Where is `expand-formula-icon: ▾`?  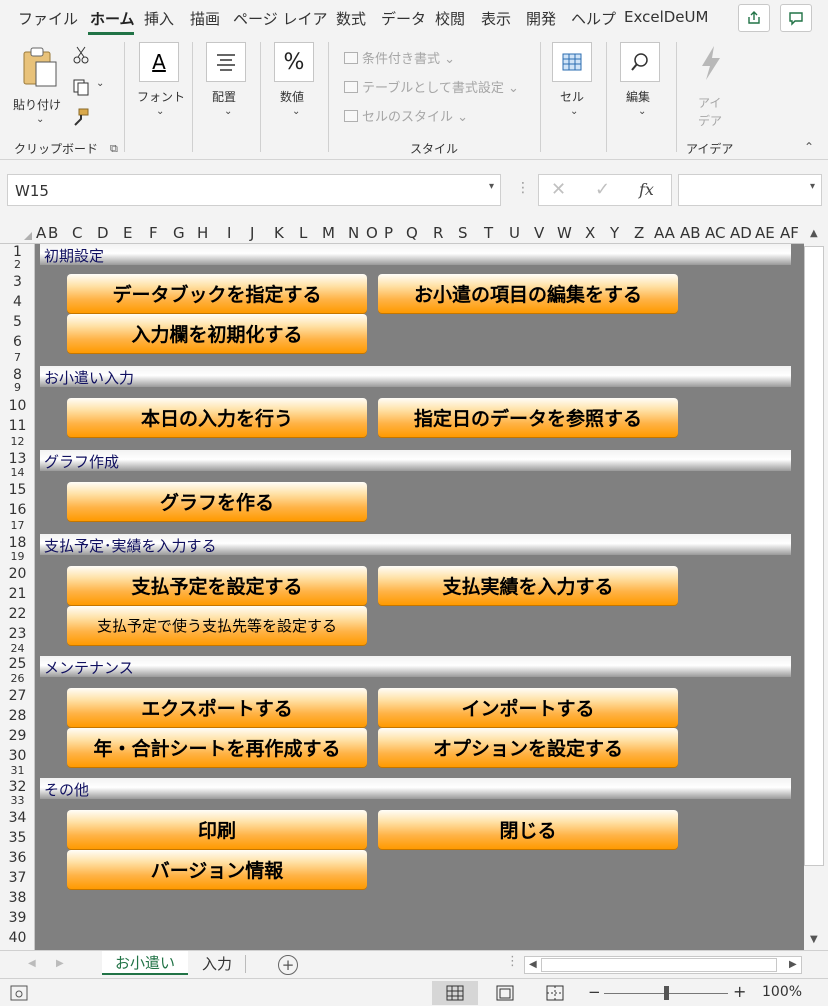
expand-formula-icon: ▾ is located at coordinates (812, 186).